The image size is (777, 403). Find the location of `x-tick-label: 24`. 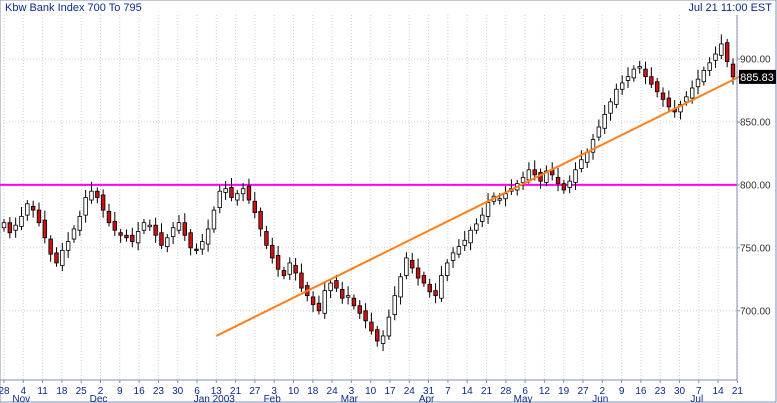

x-tick-label: 24 is located at coordinates (333, 391).